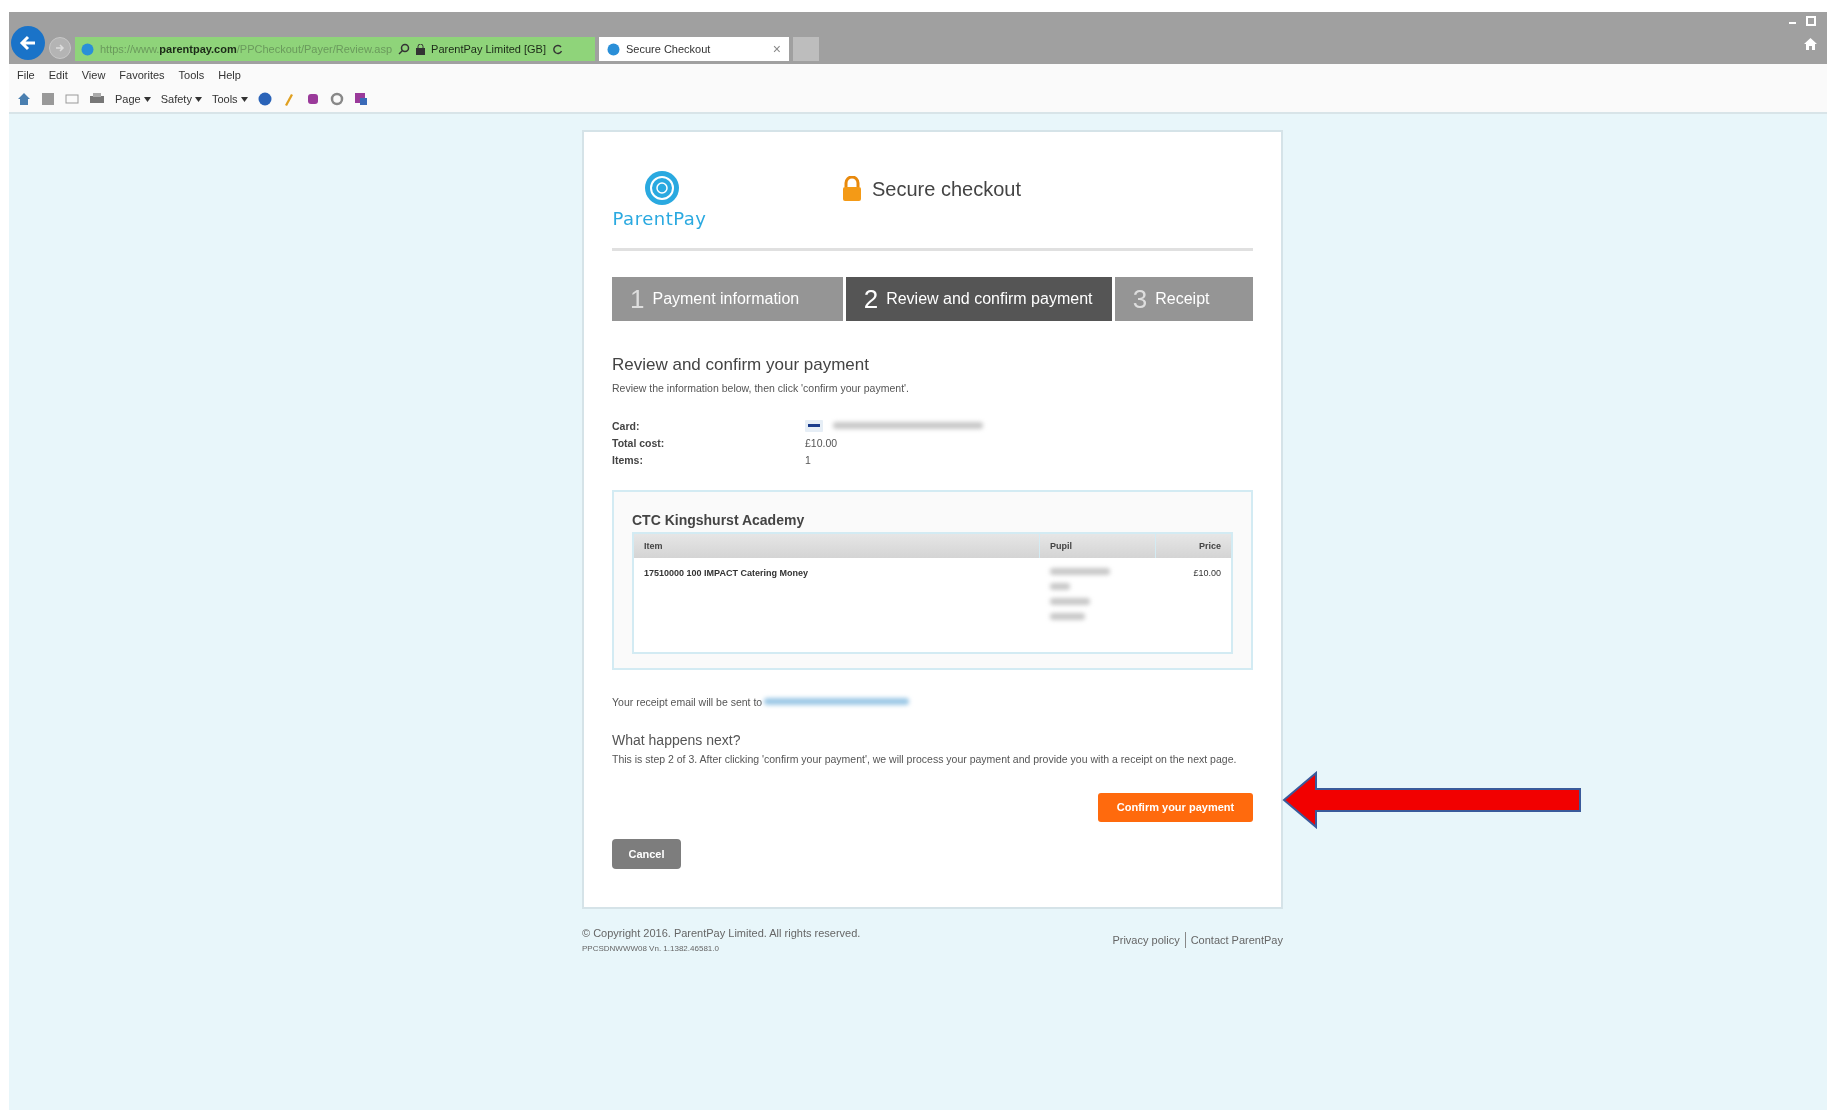 This screenshot has height=1112, width=1827. I want to click on detail-label: Card:, so click(626, 425).